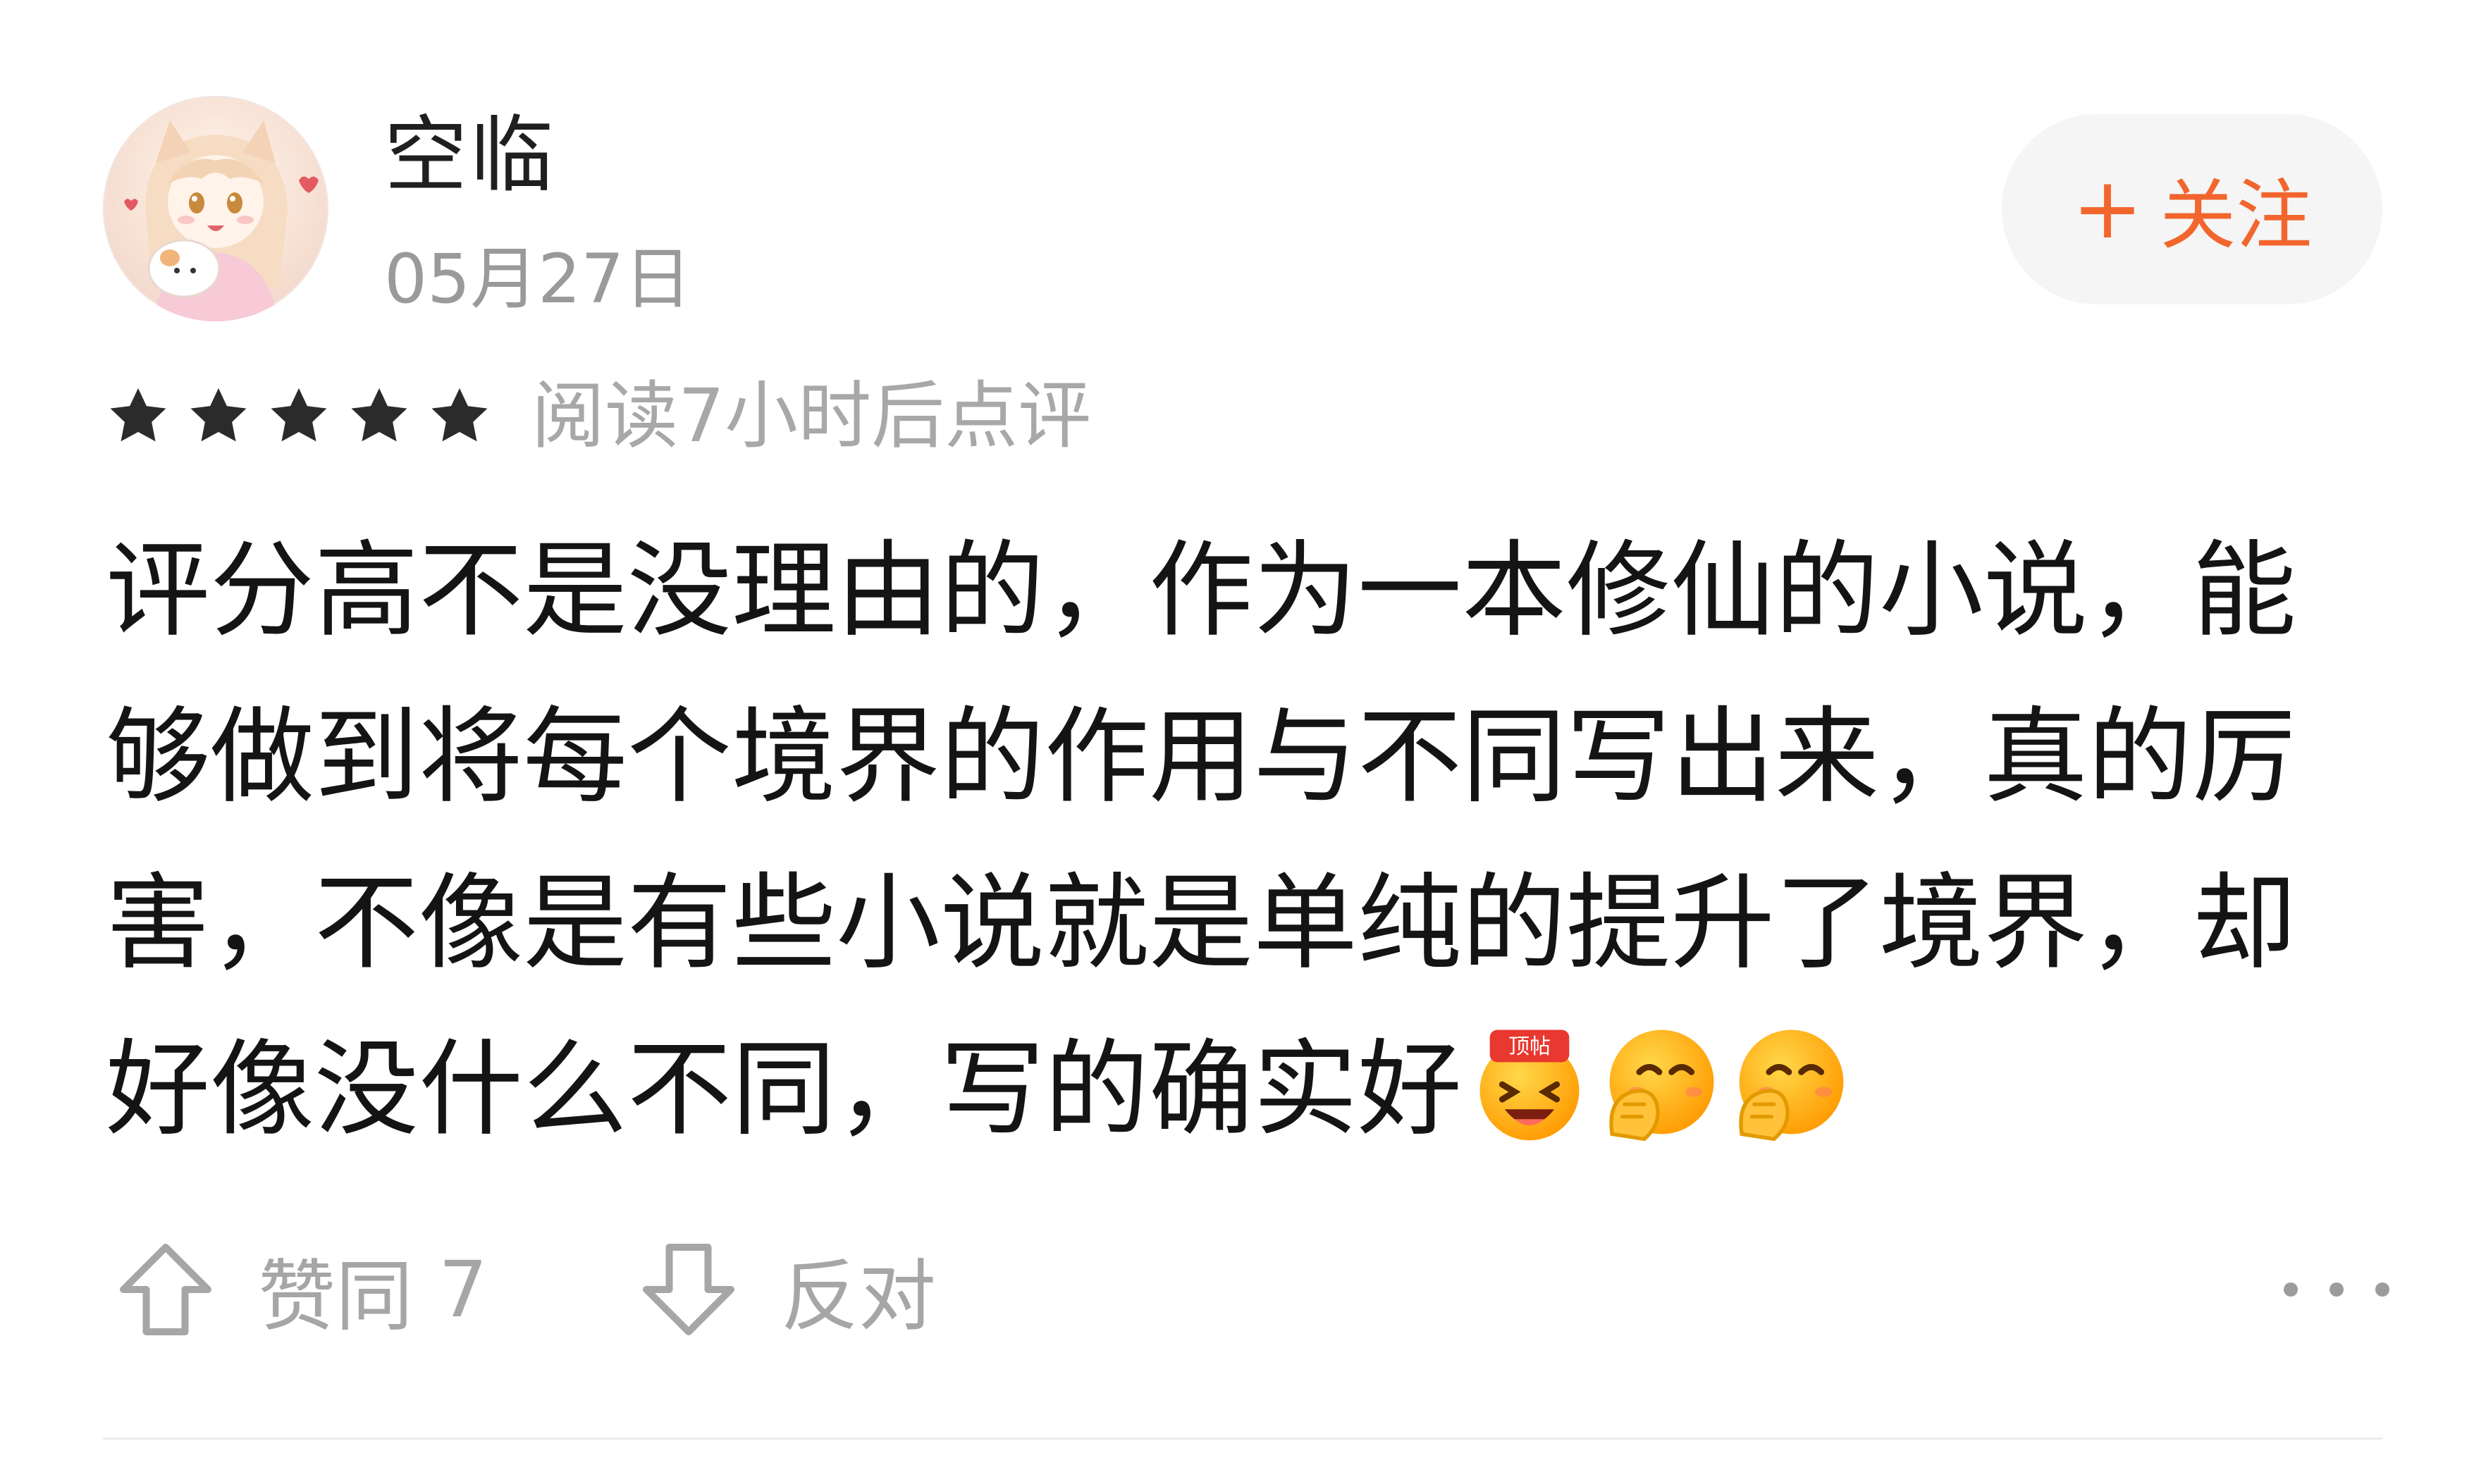  I want to click on avatar, so click(215, 208).